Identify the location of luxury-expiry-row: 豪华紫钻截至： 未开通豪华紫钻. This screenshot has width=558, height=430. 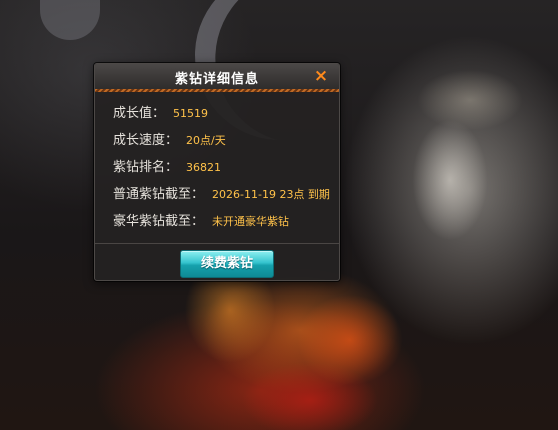
(221, 223).